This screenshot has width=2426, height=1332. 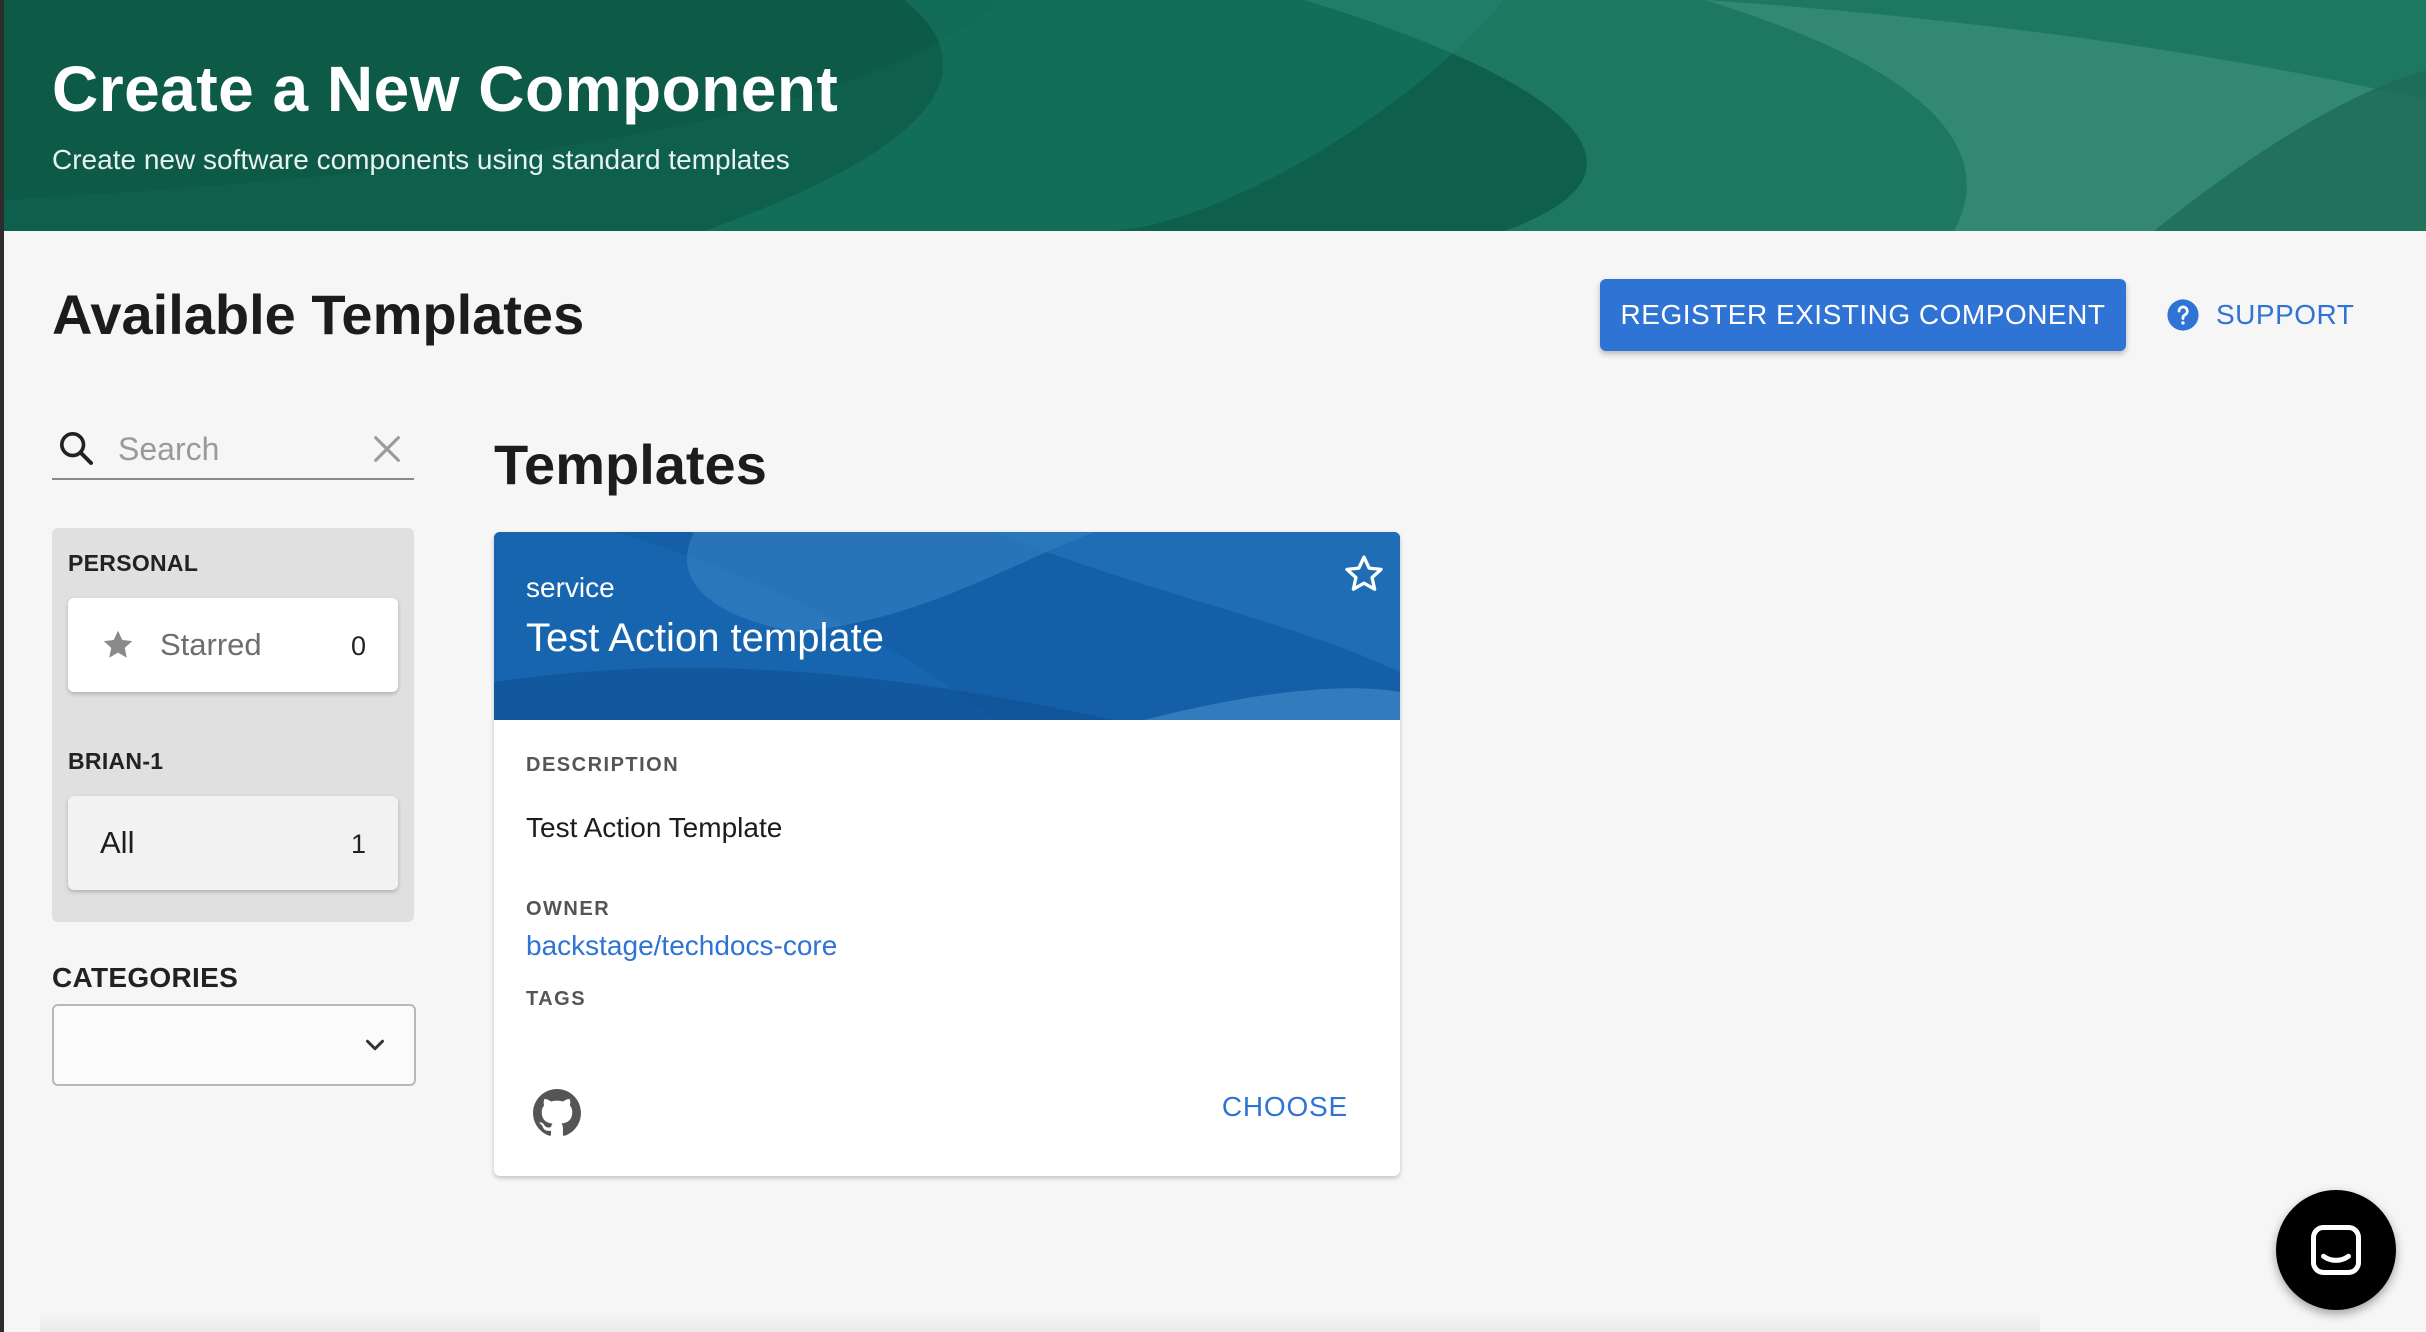 What do you see at coordinates (1863, 315) in the screenshot?
I see `register-existing-component-button: REGISTER EXISTING COMPONENT` at bounding box center [1863, 315].